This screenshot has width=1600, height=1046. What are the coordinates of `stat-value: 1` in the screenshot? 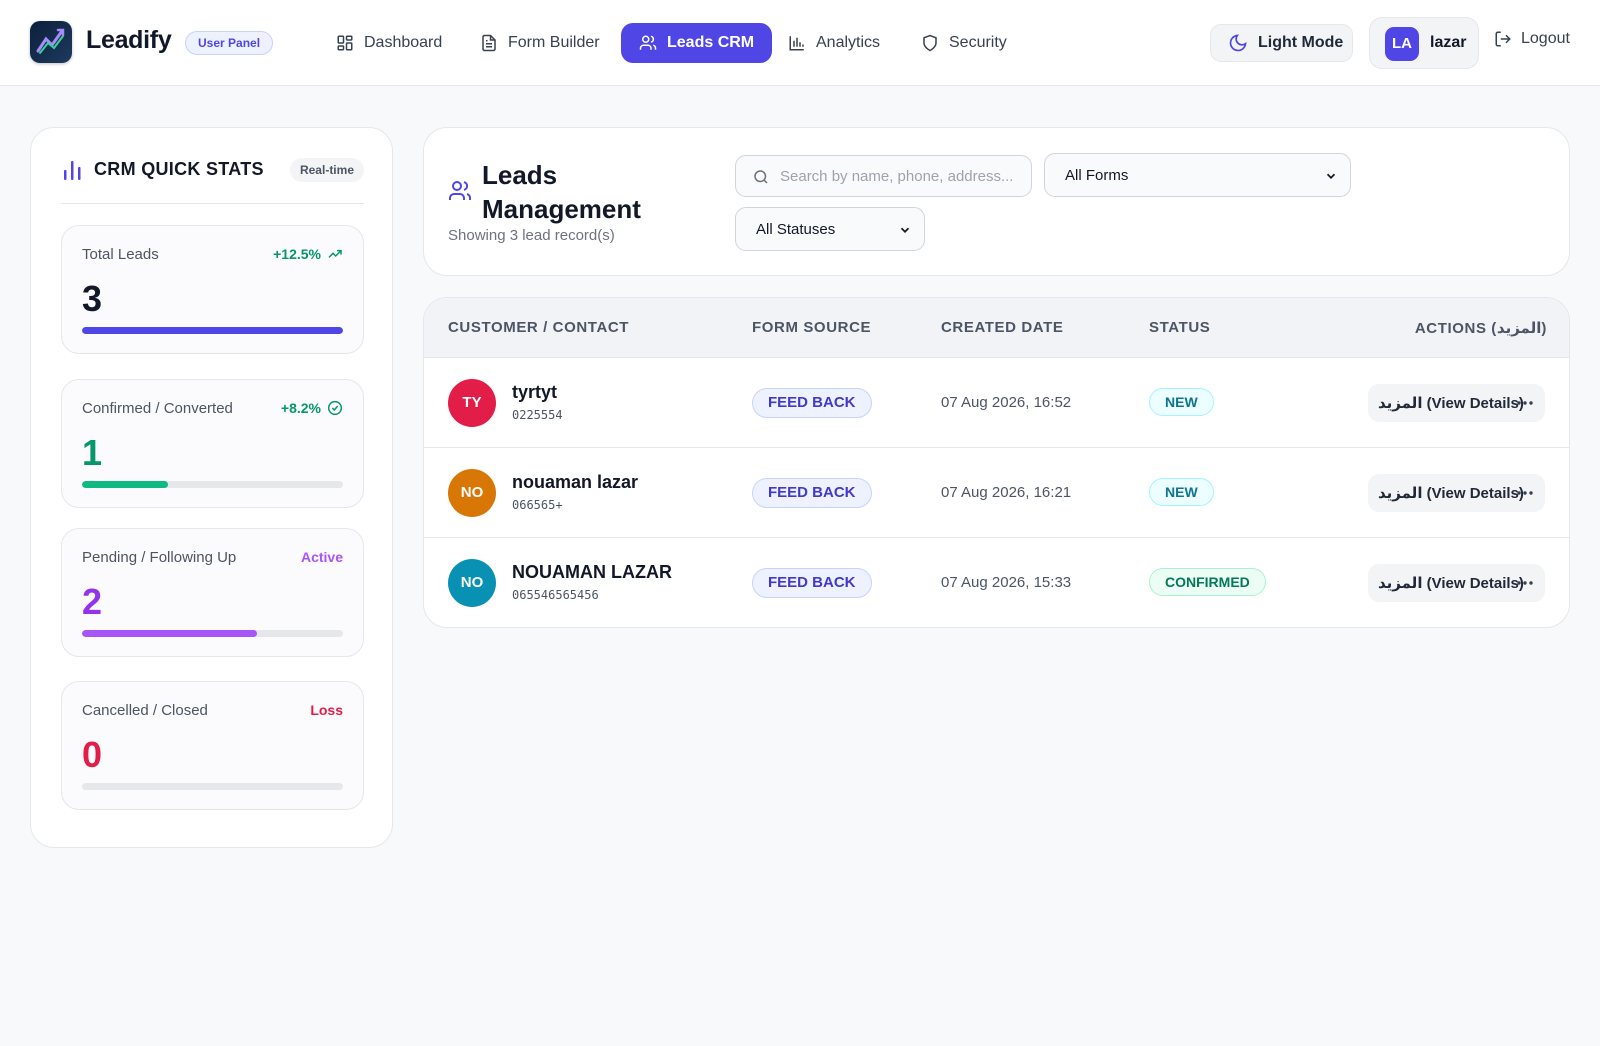 It's located at (92, 452).